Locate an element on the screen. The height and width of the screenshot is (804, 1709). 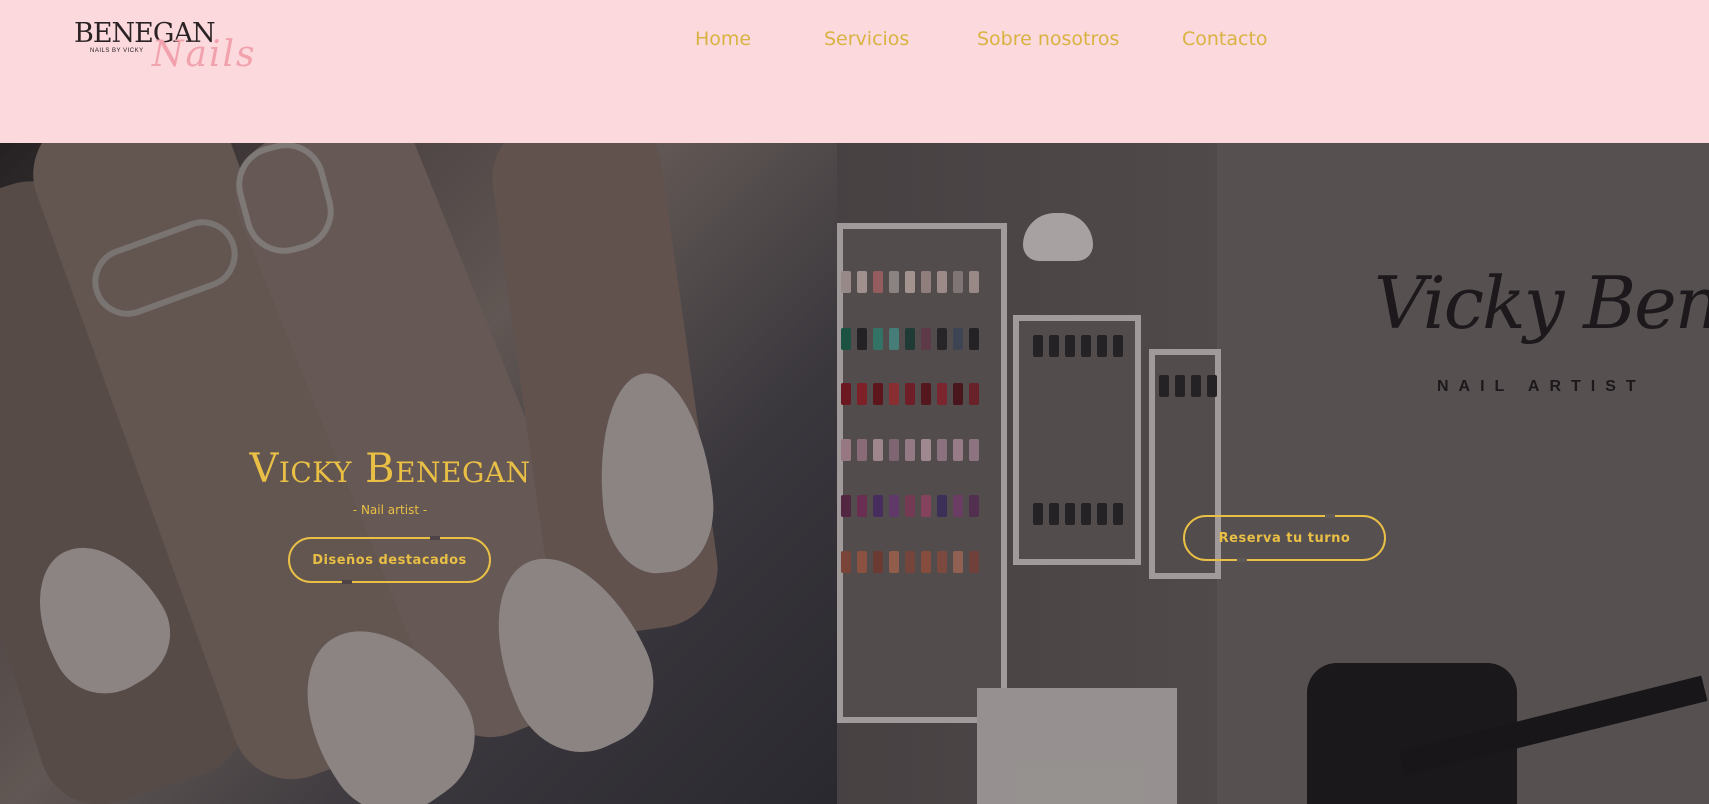
nav-link-servicios: Servicios is located at coordinates (866, 39).